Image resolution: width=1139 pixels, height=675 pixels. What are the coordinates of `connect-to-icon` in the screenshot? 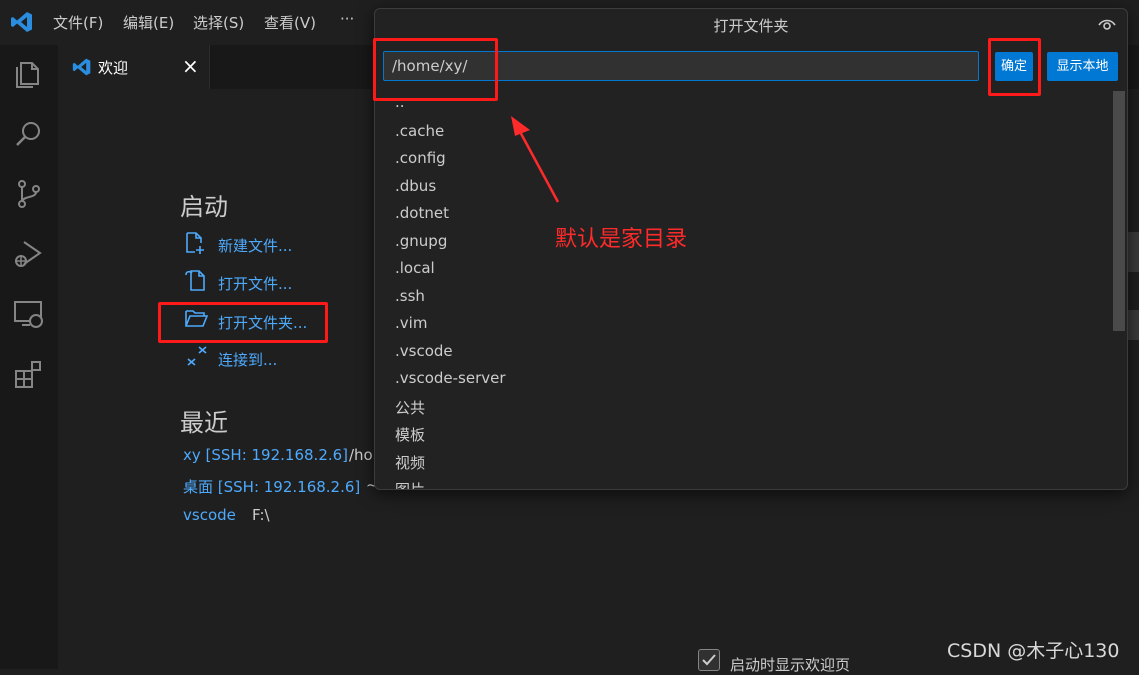 It's located at (197, 356).